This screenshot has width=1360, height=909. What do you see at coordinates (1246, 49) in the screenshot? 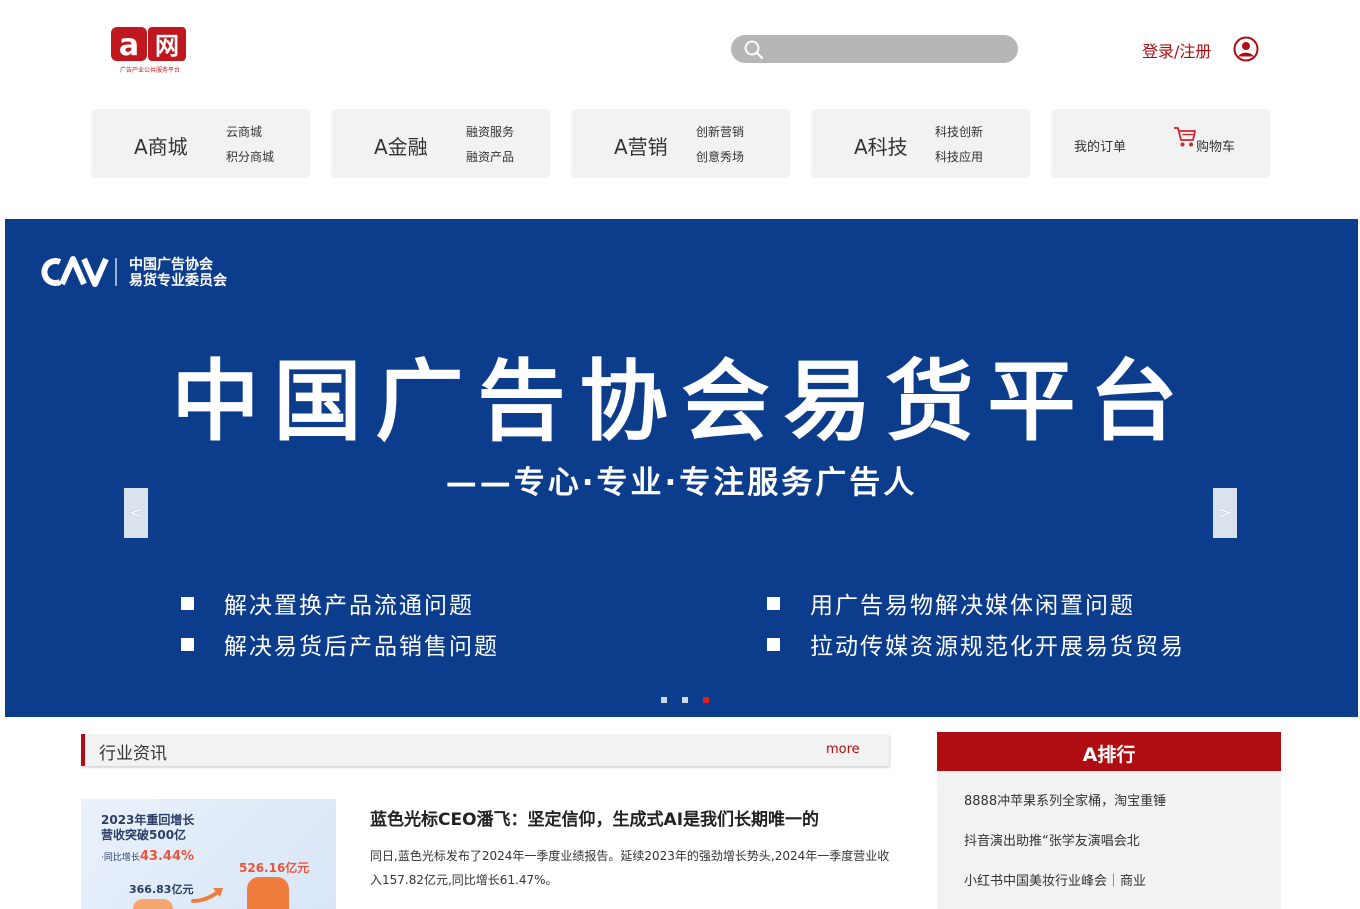
I see `user-icon` at bounding box center [1246, 49].